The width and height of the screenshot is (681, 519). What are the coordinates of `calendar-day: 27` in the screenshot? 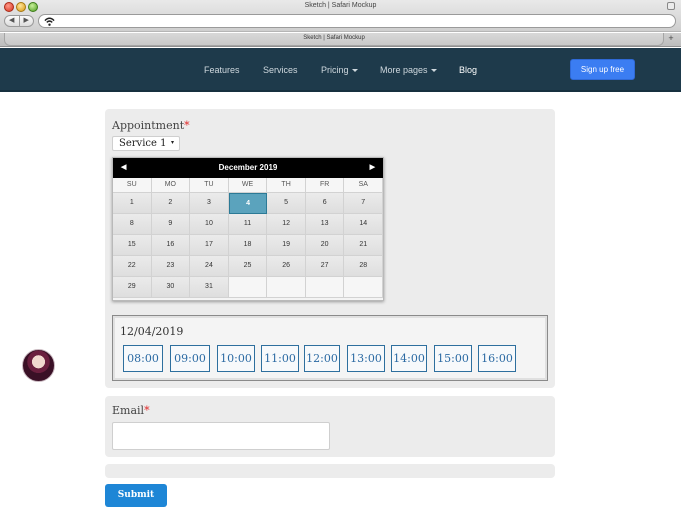 It's located at (325, 266).